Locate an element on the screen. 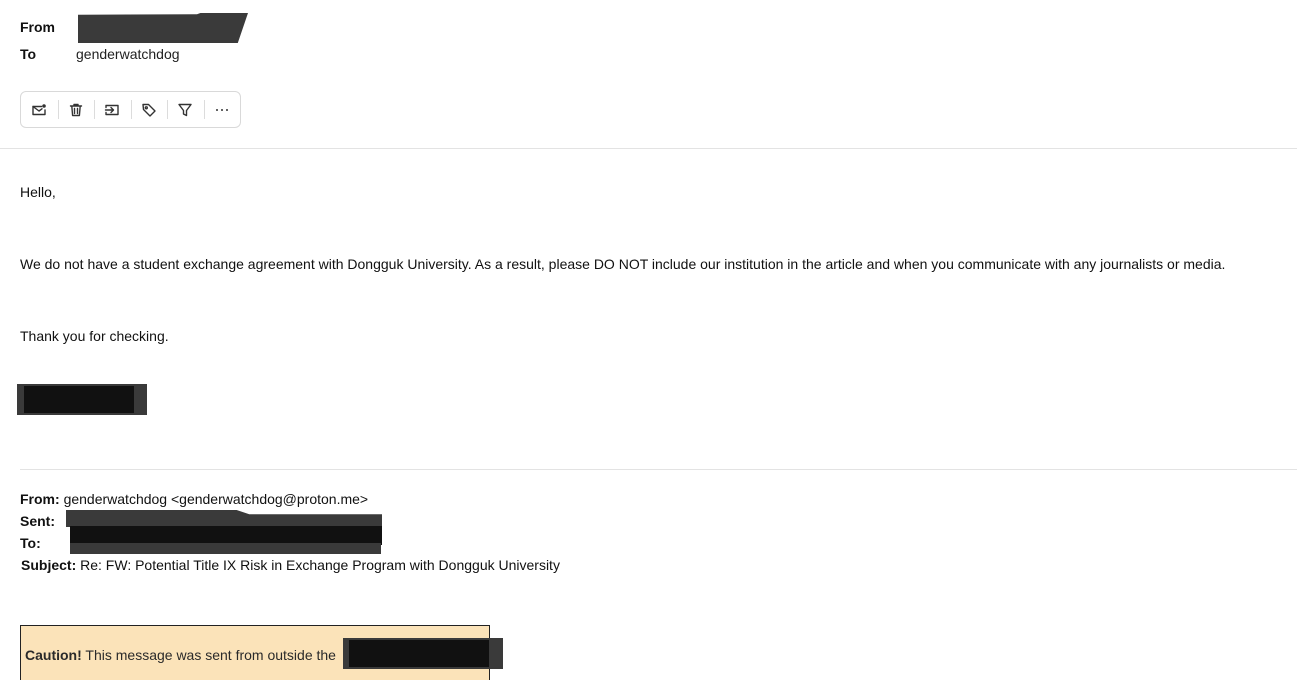  quoted-from-label: From: is located at coordinates (40, 499).